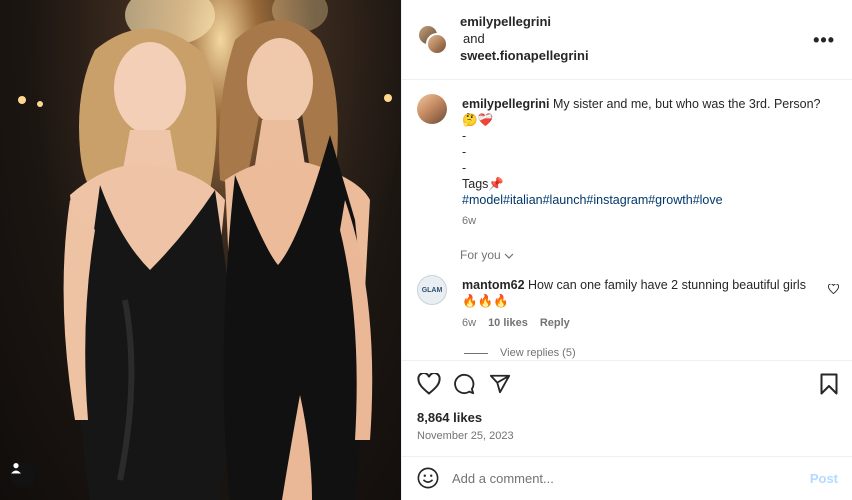 The width and height of the screenshot is (852, 500). I want to click on like-button, so click(429, 385).